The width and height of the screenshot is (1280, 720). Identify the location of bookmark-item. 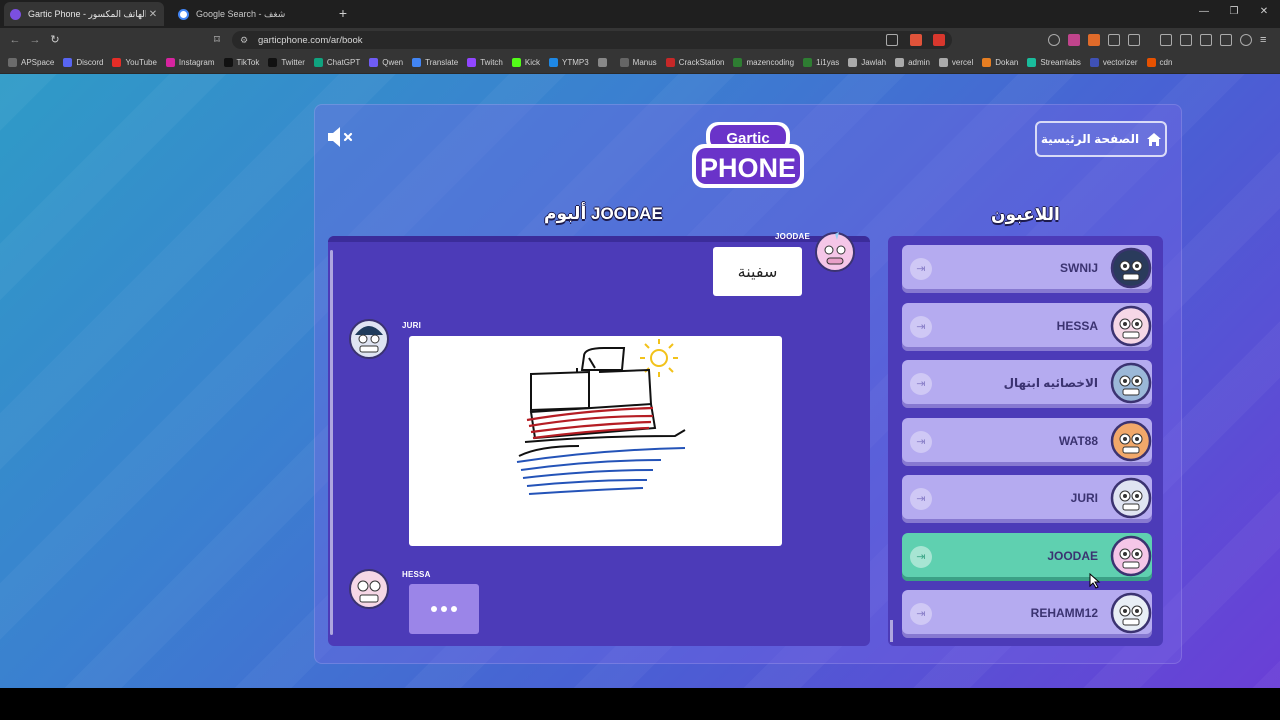
(604, 62).